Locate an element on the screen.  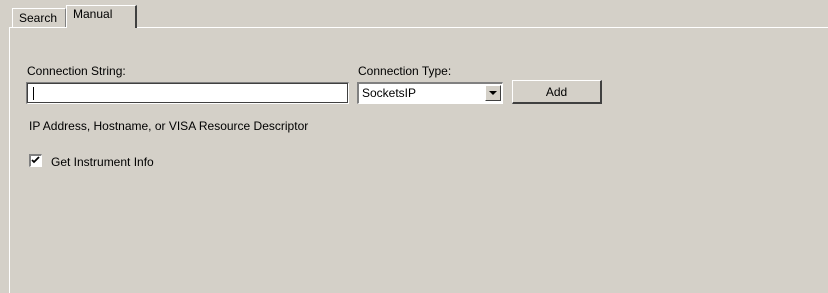
tab-strip: Search Manual is located at coordinates (414, 14).